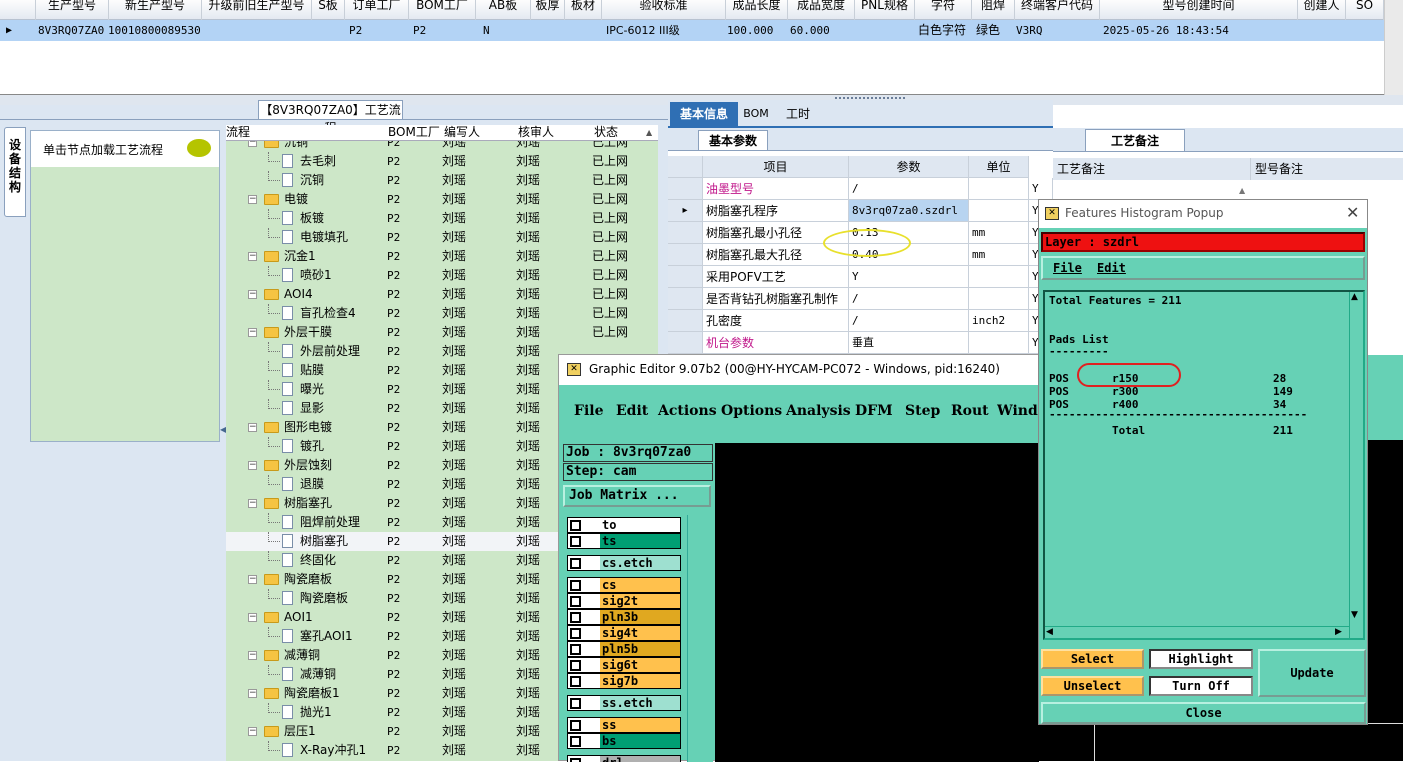 The height and width of the screenshot is (762, 1403). What do you see at coordinates (664, 10) in the screenshot?
I see `col-header: 验收标准` at bounding box center [664, 10].